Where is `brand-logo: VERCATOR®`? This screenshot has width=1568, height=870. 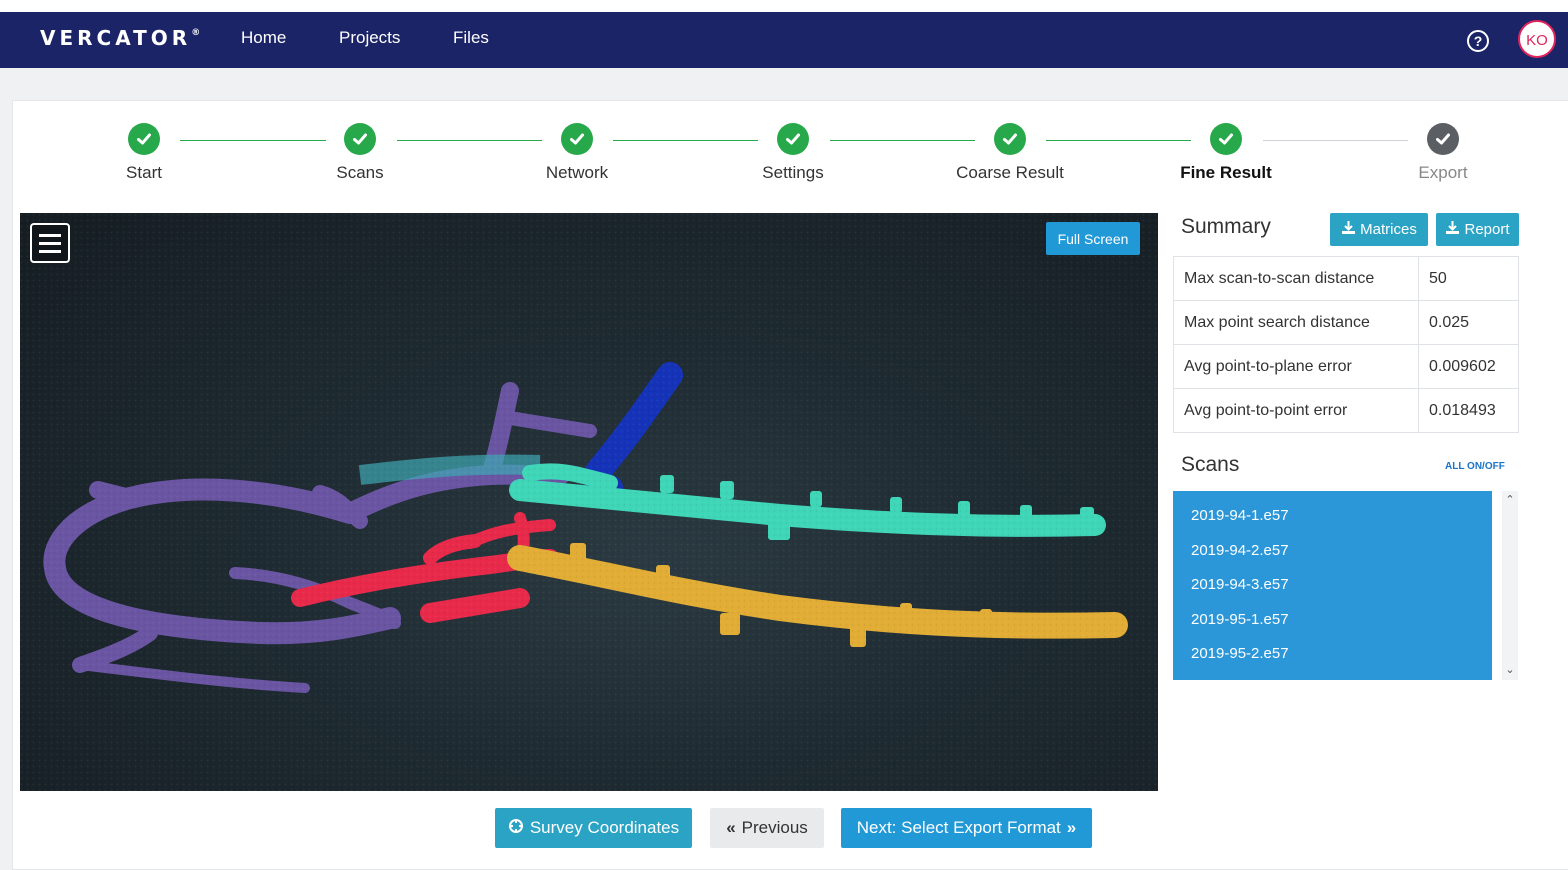 brand-logo: VERCATOR® is located at coordinates (120, 38).